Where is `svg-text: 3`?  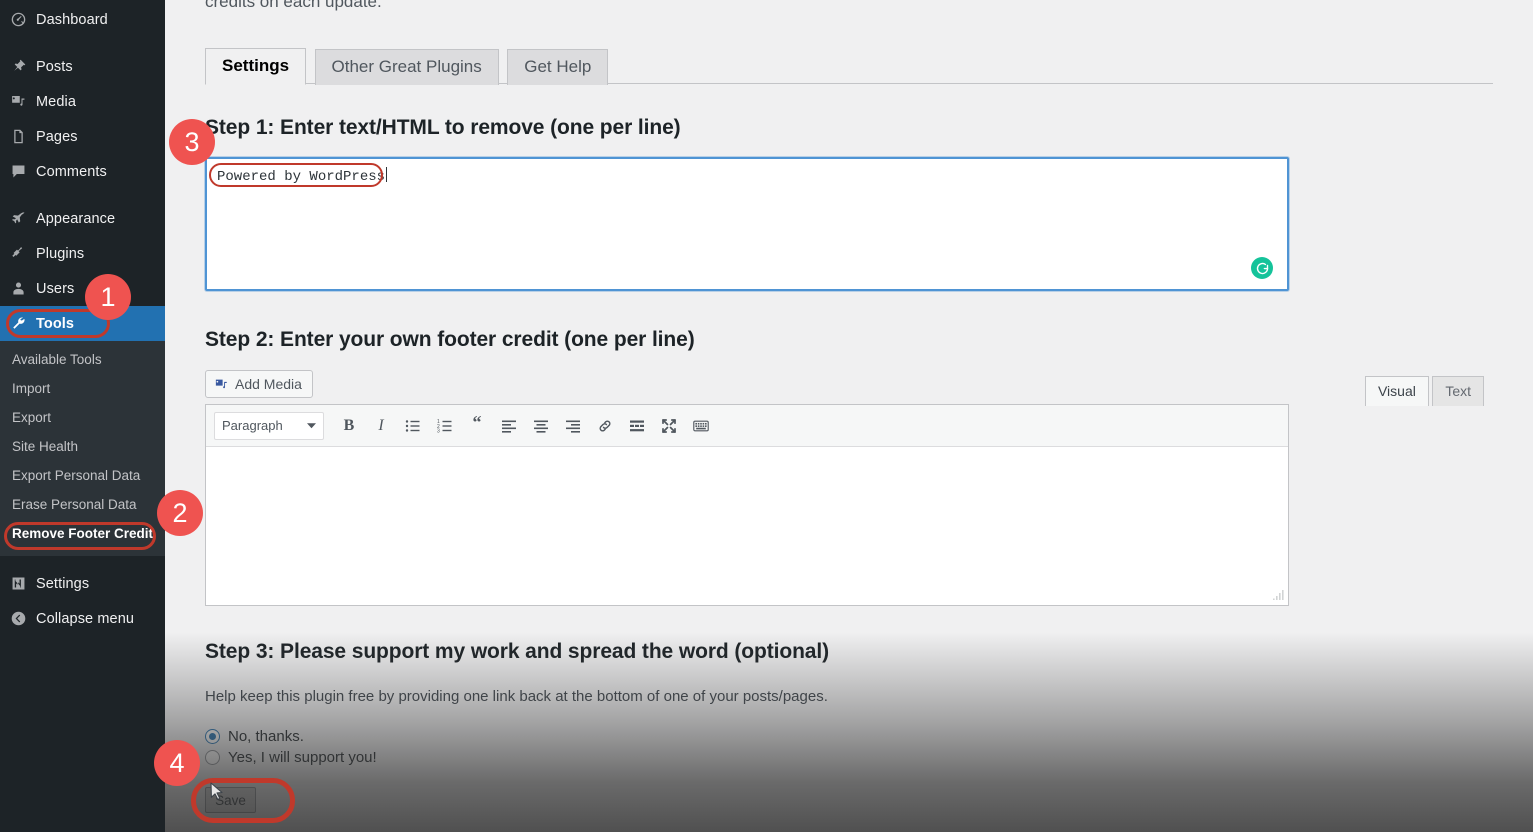
svg-text: 3 is located at coordinates (438, 431).